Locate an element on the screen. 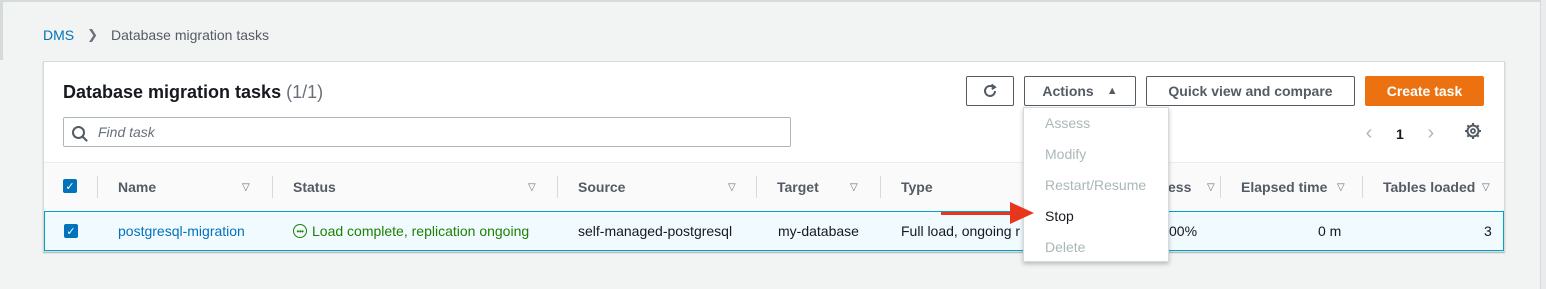  create-task-button: Create task is located at coordinates (1424, 91).